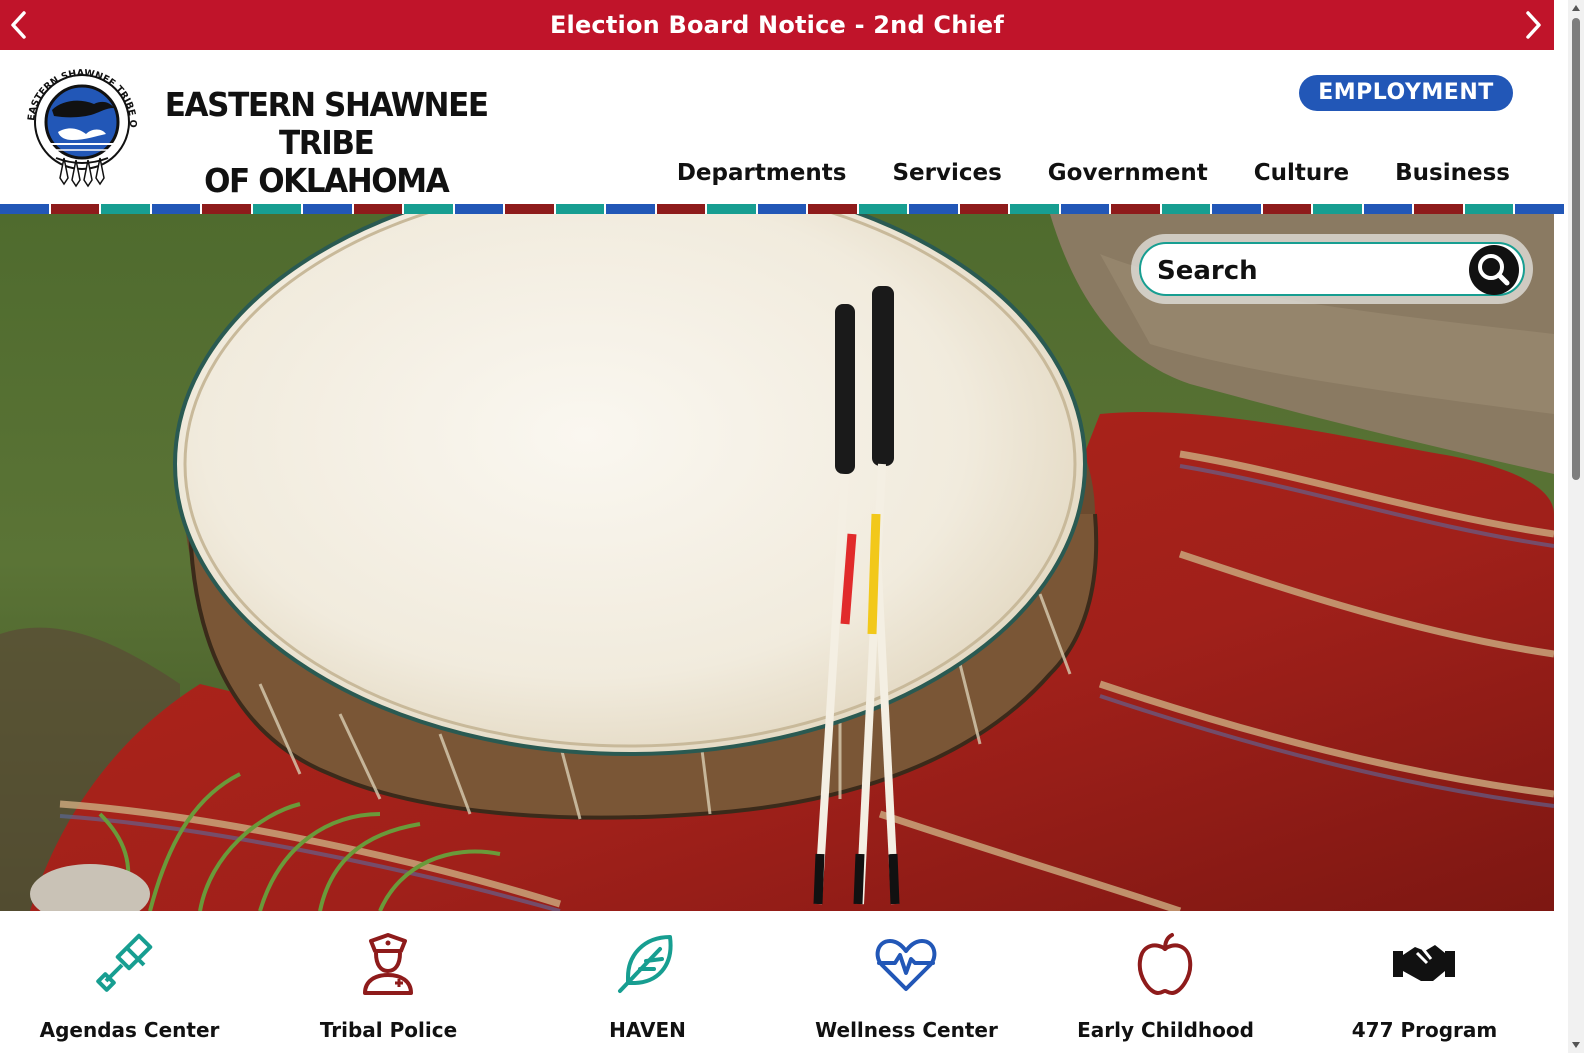 The height and width of the screenshot is (1053, 1584). What do you see at coordinates (82, 127) in the screenshot?
I see `tribal-seal-logo: EASTERN SHAWNEE TRIBE OF OKLAHOMA` at bounding box center [82, 127].